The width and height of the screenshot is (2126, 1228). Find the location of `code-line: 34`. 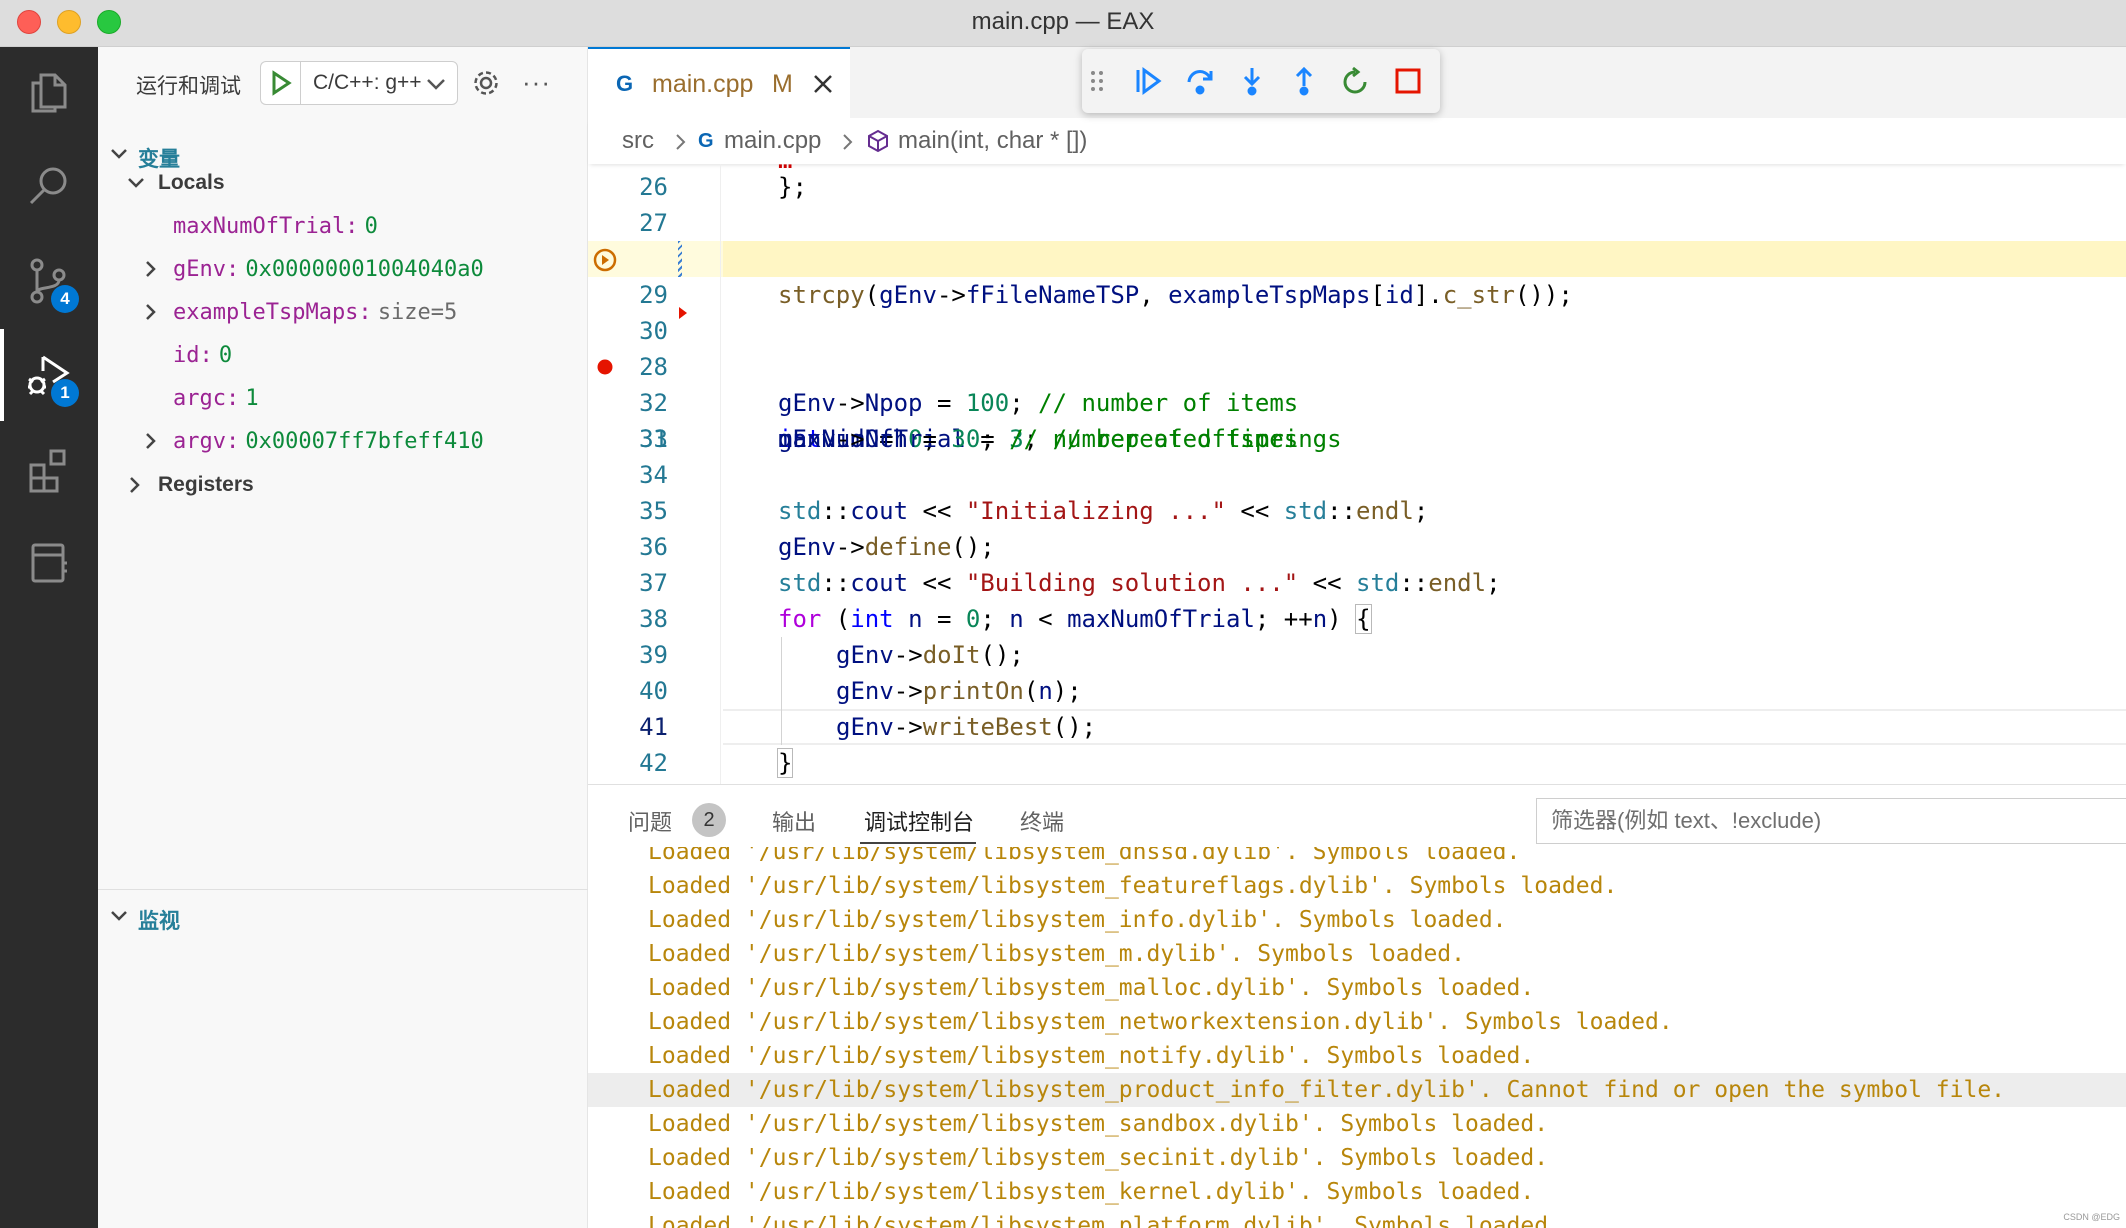

code-line: 34 is located at coordinates (1357, 475).